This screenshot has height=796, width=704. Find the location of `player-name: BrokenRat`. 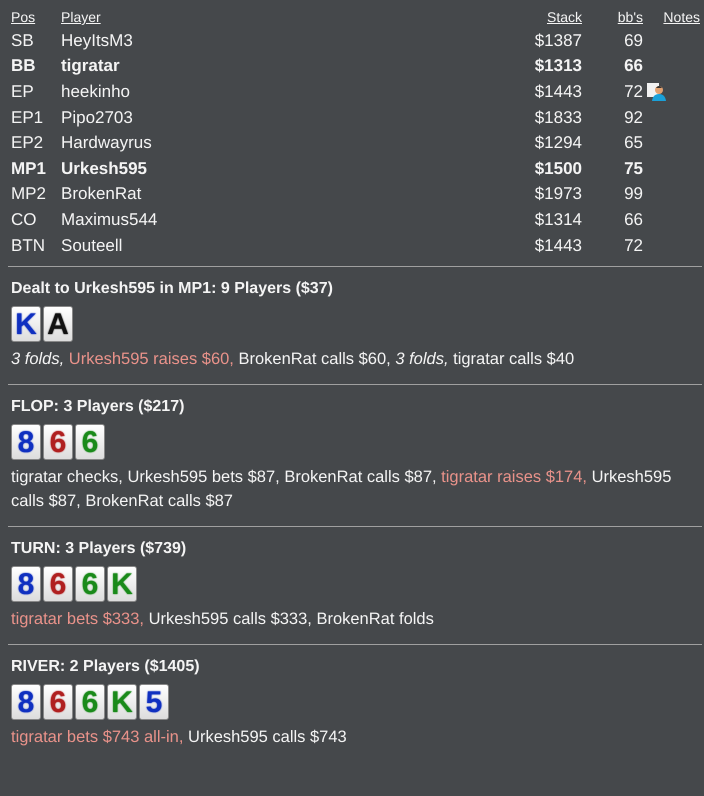

player-name: BrokenRat is located at coordinates (101, 194).